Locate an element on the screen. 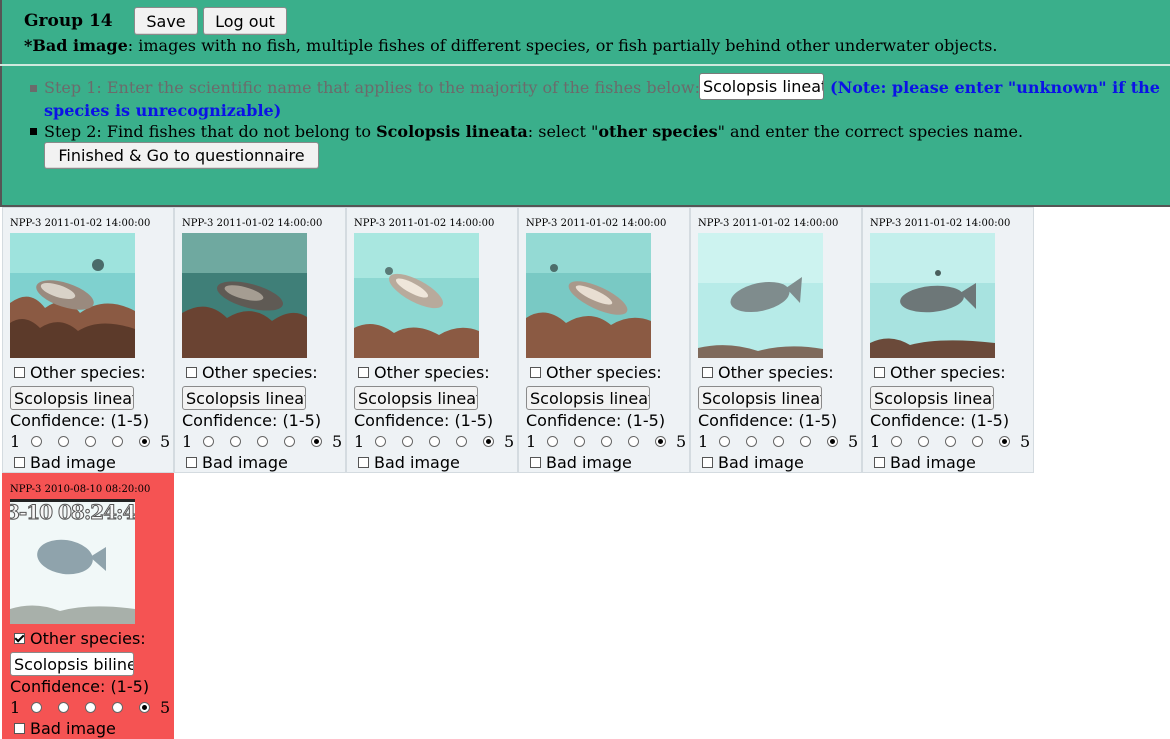 This screenshot has height=739, width=1170. step2-suffix: " and enter the correct species name. is located at coordinates (870, 131).